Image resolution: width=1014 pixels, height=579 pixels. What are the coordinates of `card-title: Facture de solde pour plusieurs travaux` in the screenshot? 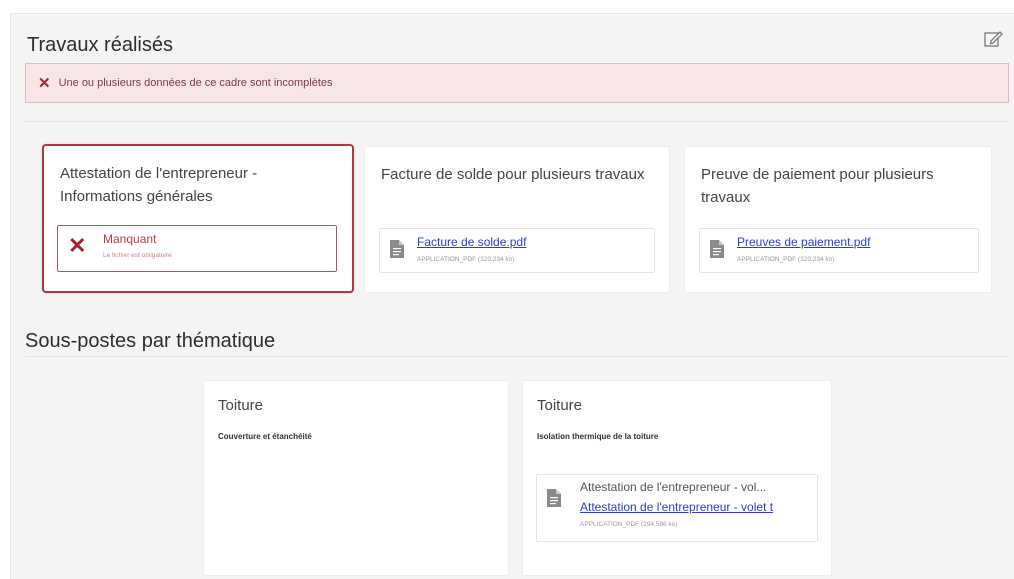 It's located at (513, 174).